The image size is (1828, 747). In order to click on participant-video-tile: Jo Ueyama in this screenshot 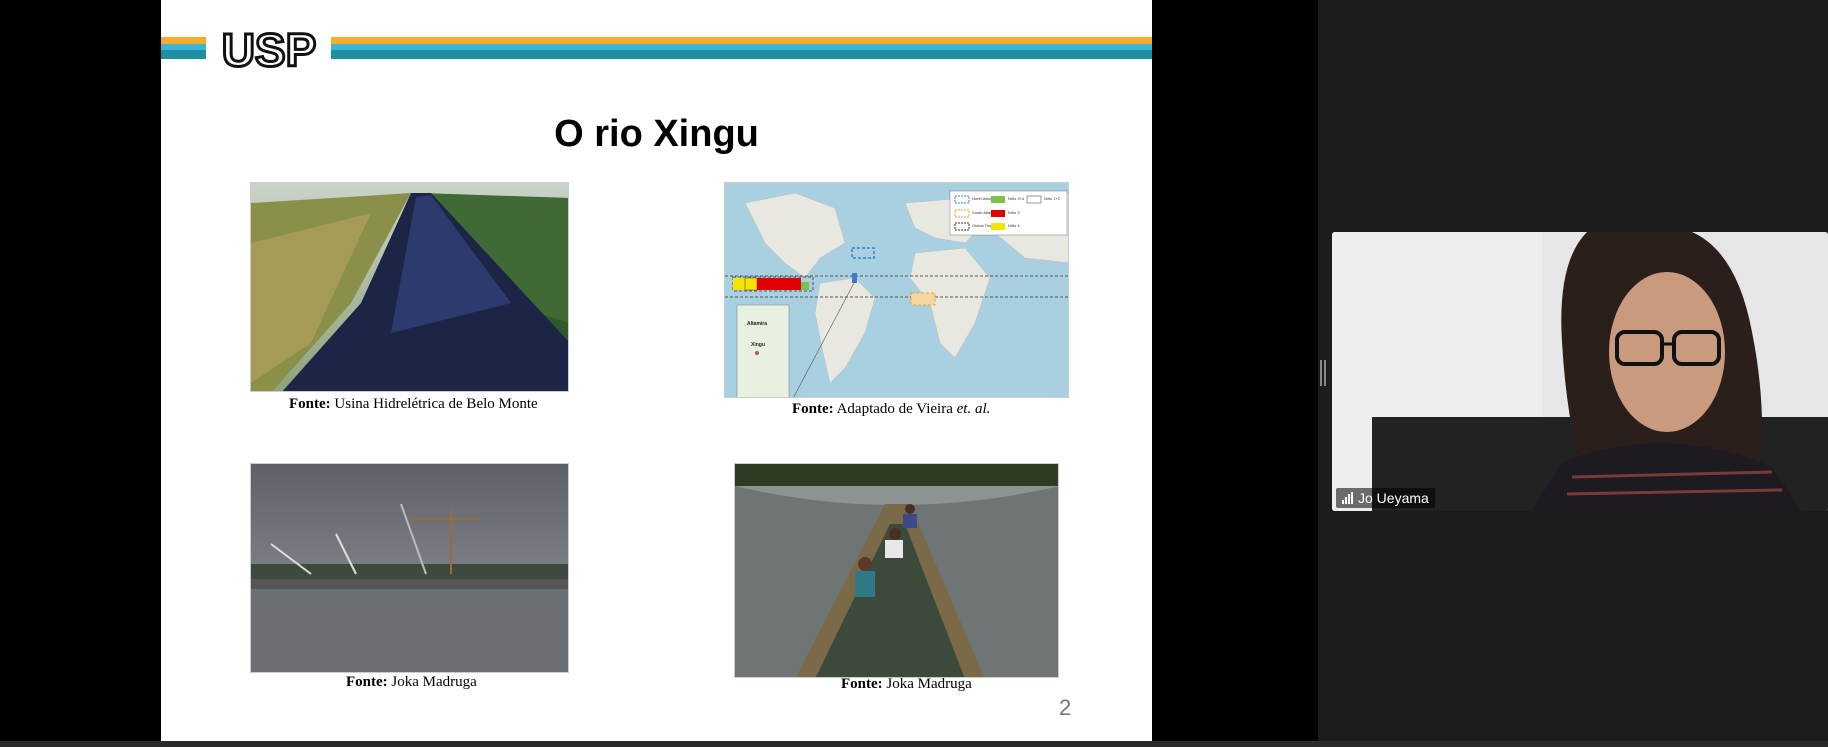, I will do `click(1580, 371)`.